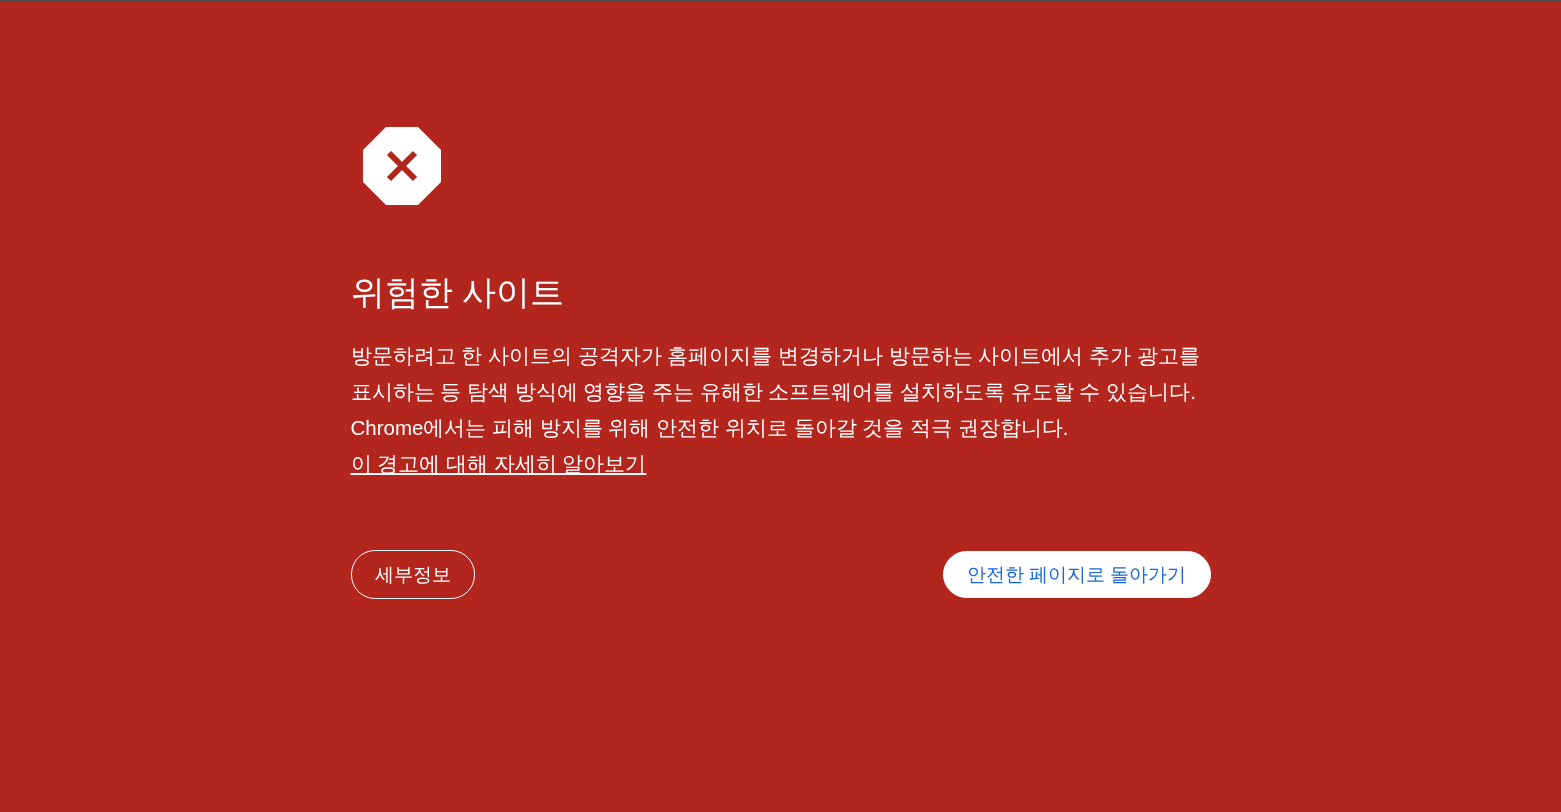  What do you see at coordinates (457, 292) in the screenshot?
I see `page-heading: 위험한 사이트` at bounding box center [457, 292].